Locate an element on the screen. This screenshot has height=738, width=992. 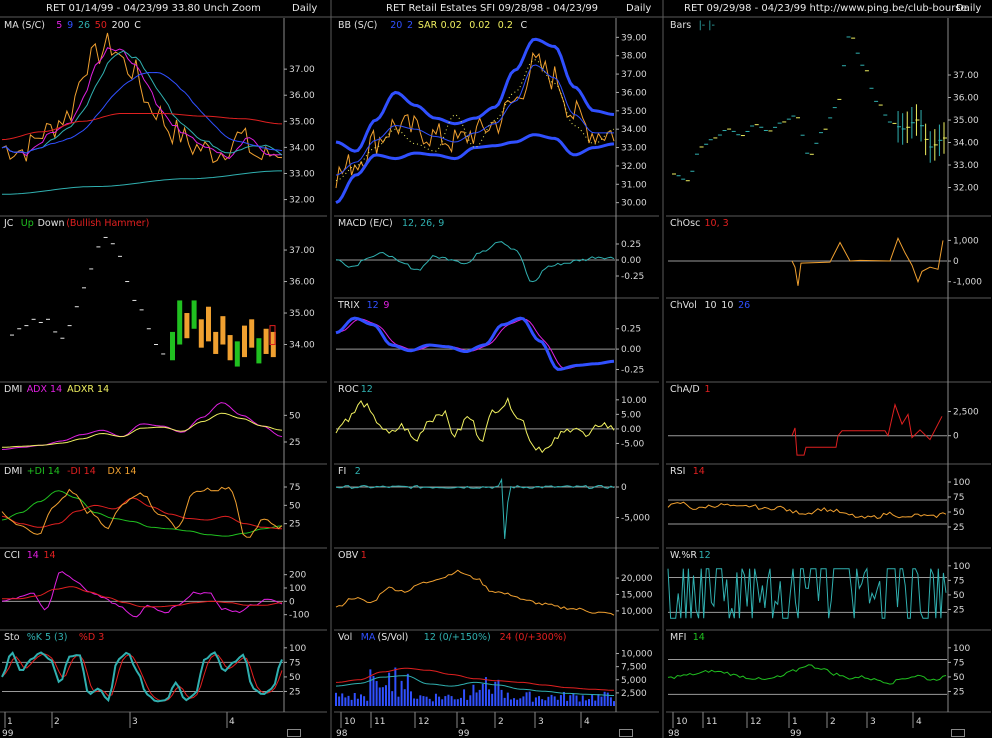
bars-tick-label: 35.00 is located at coordinates (966, 121).